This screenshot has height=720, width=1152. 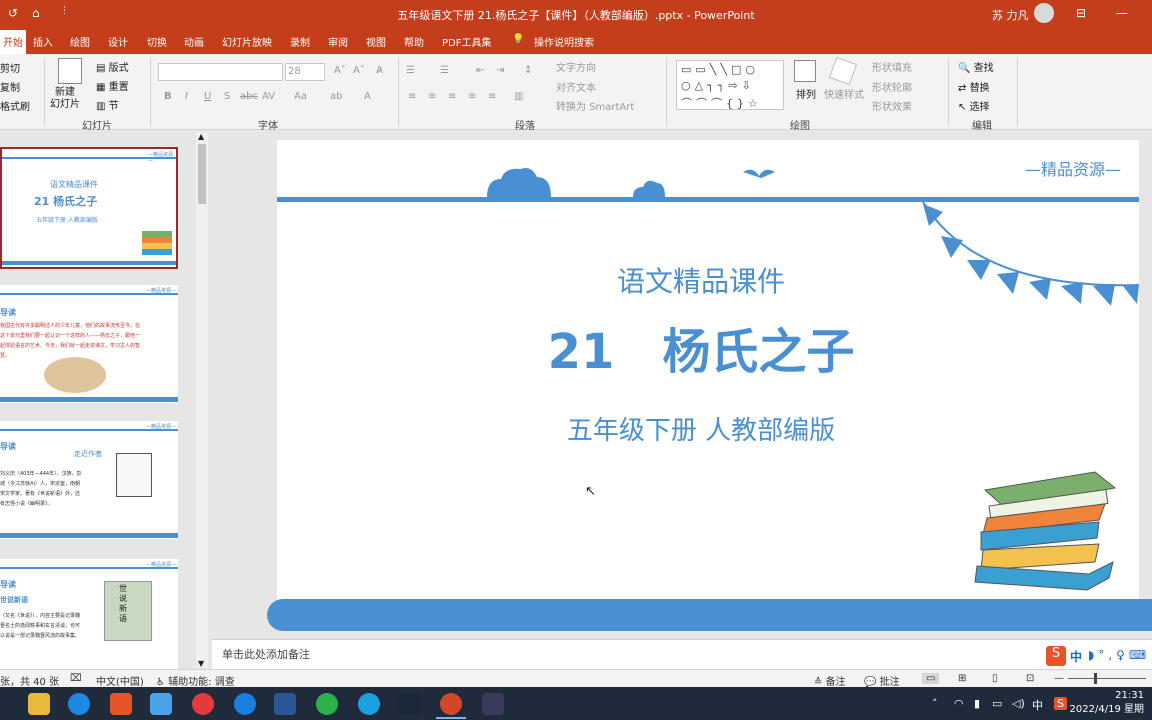 What do you see at coordinates (701, 347) in the screenshot?
I see `slide-title: 21 杨氏之子` at bounding box center [701, 347].